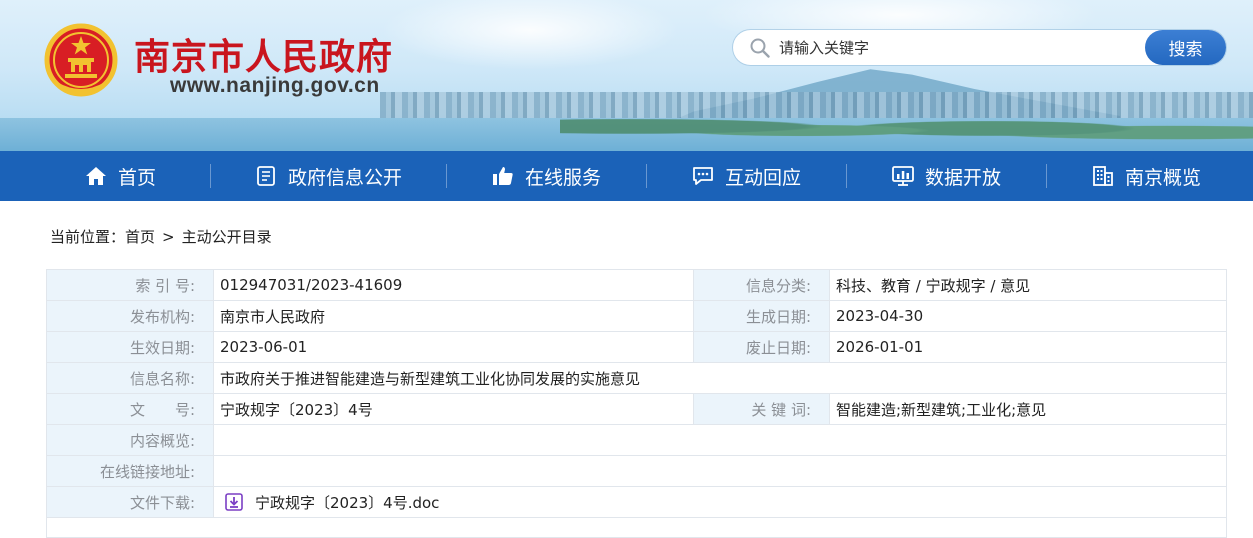  I want to click on nav-item-interaction: 互动回应, so click(746, 176).